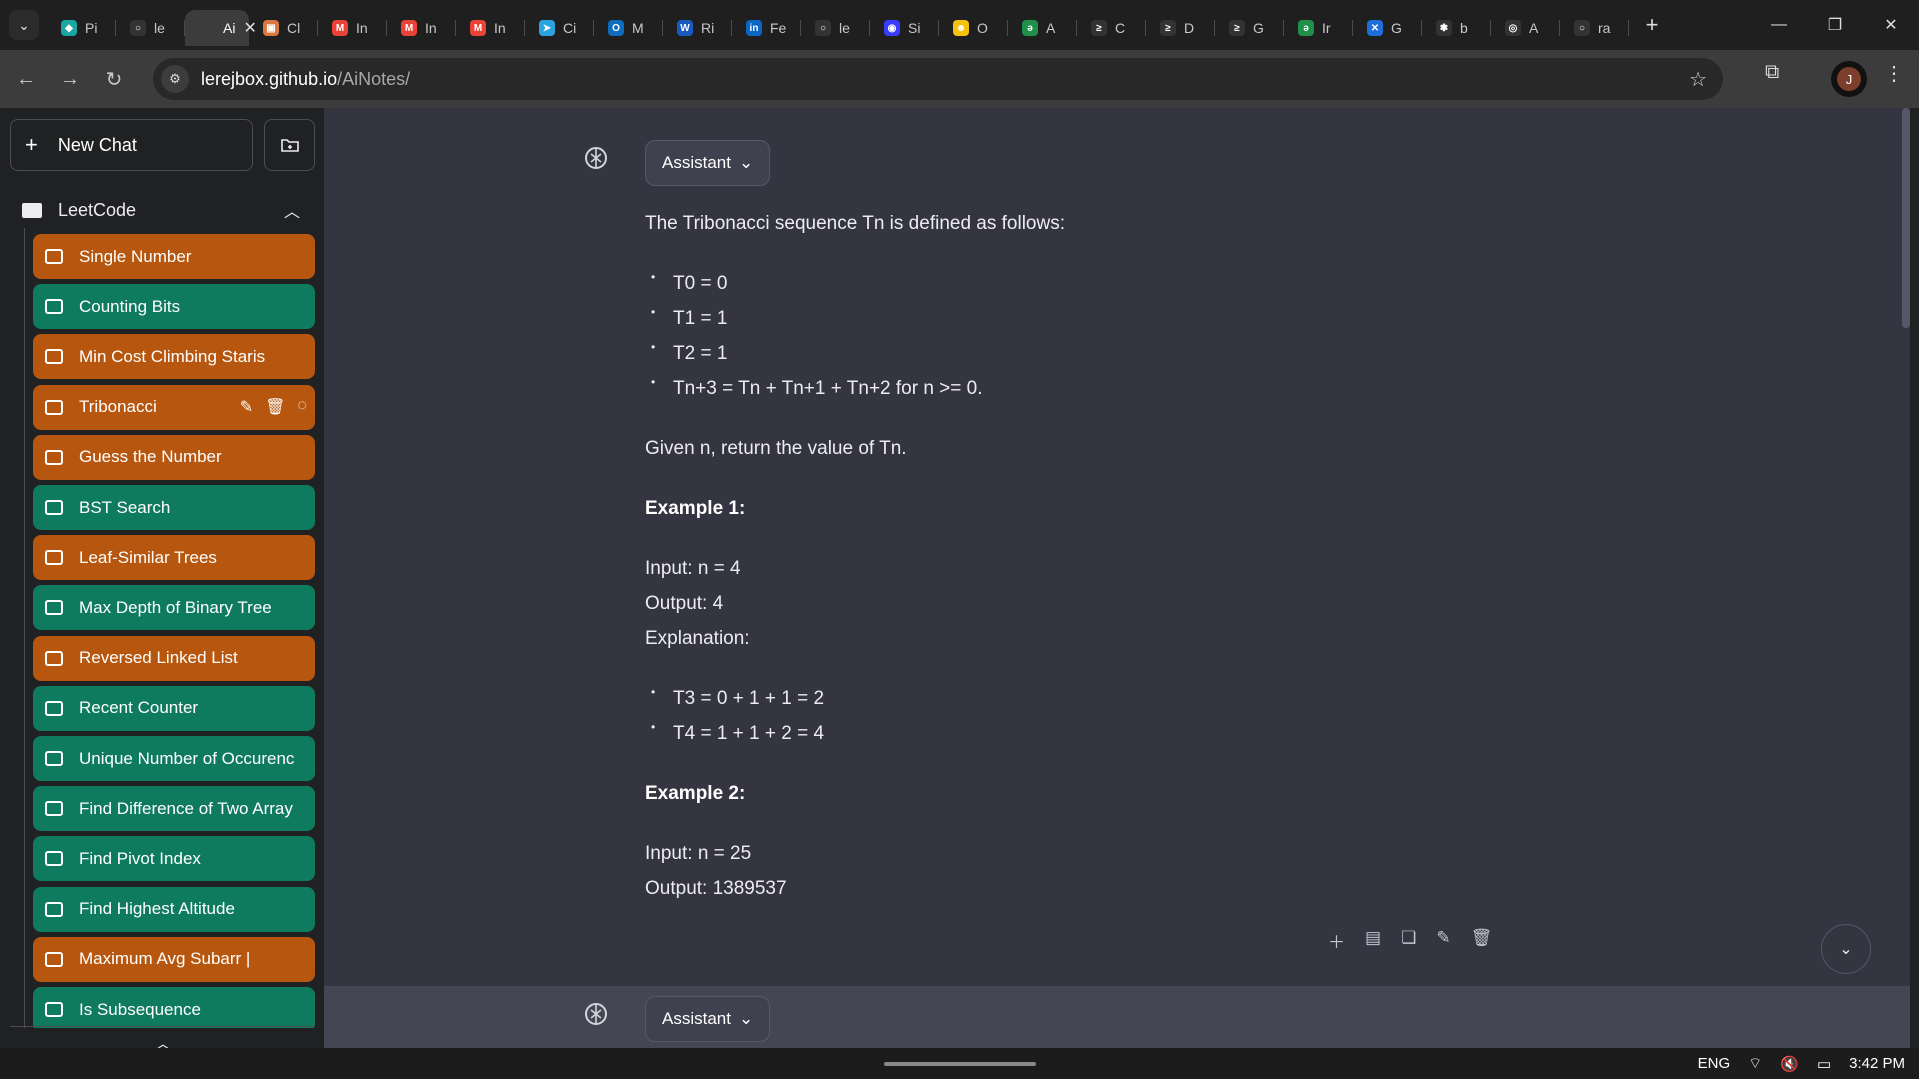 The image size is (1919, 1079). What do you see at coordinates (289, 145) in the screenshot?
I see `new-folder-button` at bounding box center [289, 145].